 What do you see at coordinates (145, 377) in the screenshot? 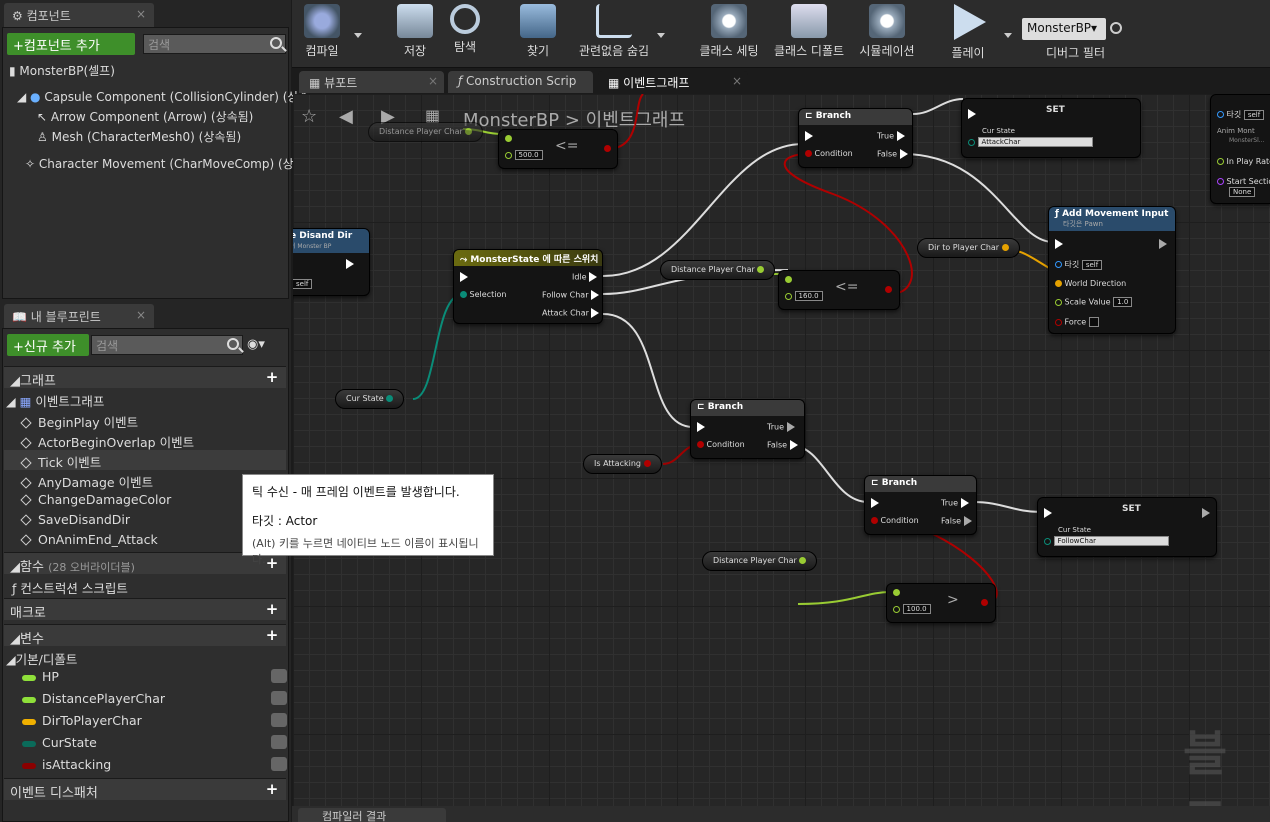
I see `graphs-section: ◢그래프 +` at bounding box center [145, 377].